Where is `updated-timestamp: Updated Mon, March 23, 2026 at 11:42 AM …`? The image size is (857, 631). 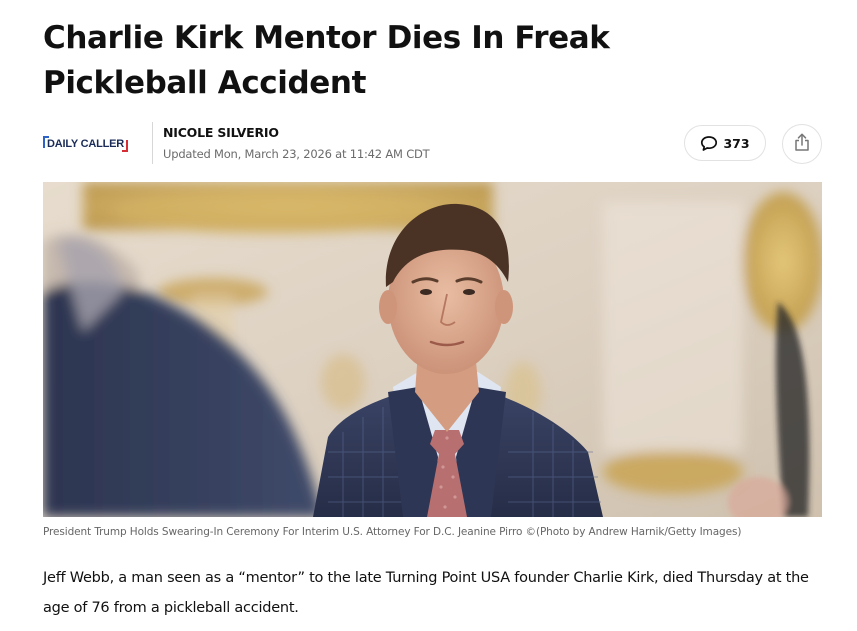 updated-timestamp: Updated Mon, March 23, 2026 at 11:42 AM … is located at coordinates (296, 154).